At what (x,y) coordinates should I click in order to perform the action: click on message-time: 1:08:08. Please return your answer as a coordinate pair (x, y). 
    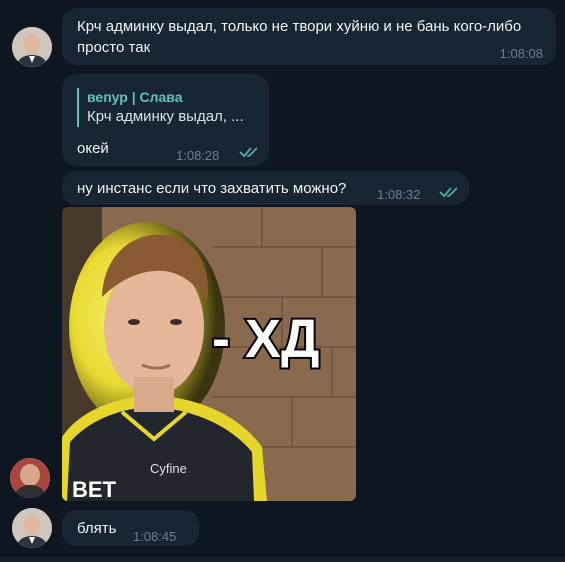
    Looking at the image, I should click on (521, 53).